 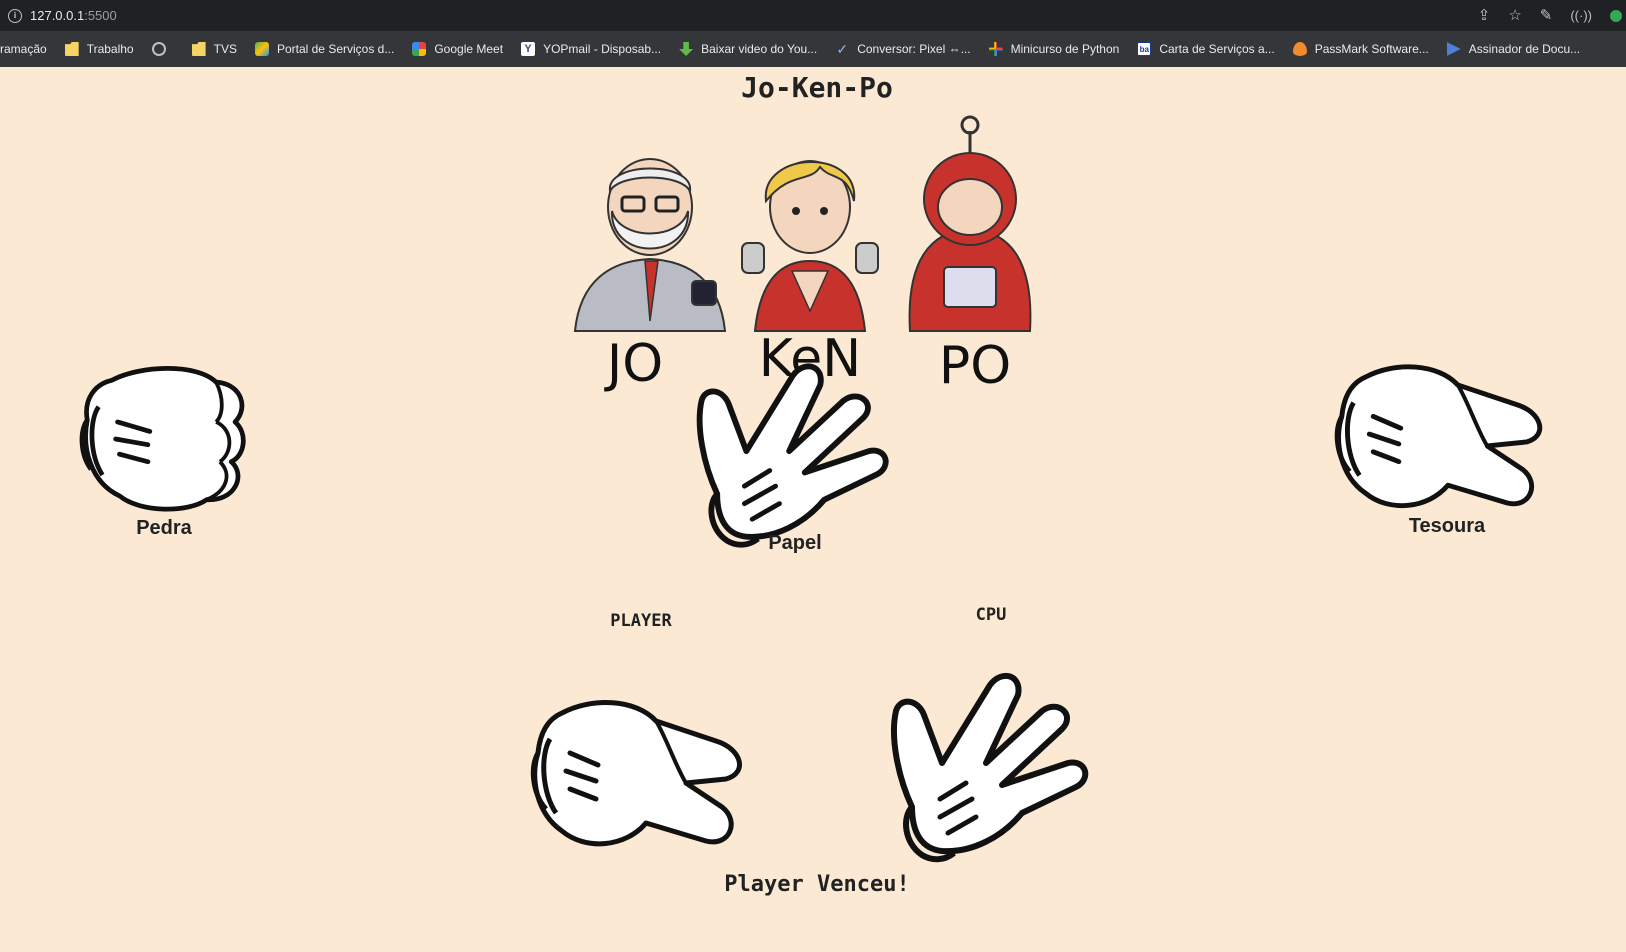 I want to click on url-port: :5500, so click(x=100, y=15).